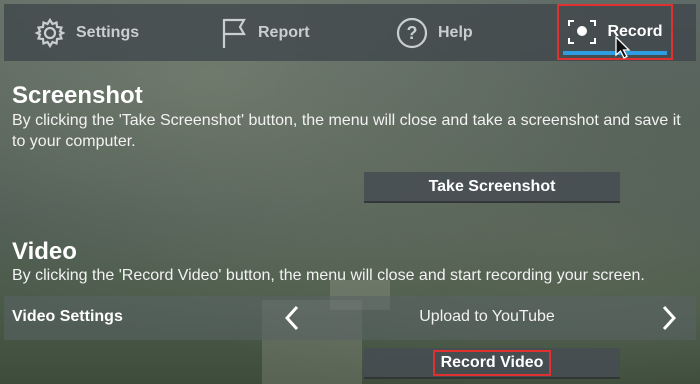 The height and width of the screenshot is (384, 700). I want to click on chevron-left-icon, so click(292, 318).